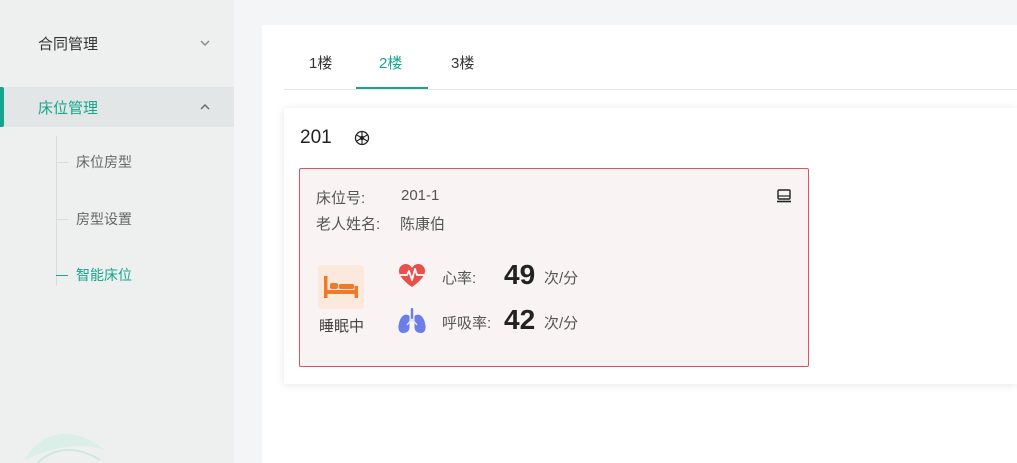 The width and height of the screenshot is (1017, 463). What do you see at coordinates (412, 320) in the screenshot?
I see `lungs-icon` at bounding box center [412, 320].